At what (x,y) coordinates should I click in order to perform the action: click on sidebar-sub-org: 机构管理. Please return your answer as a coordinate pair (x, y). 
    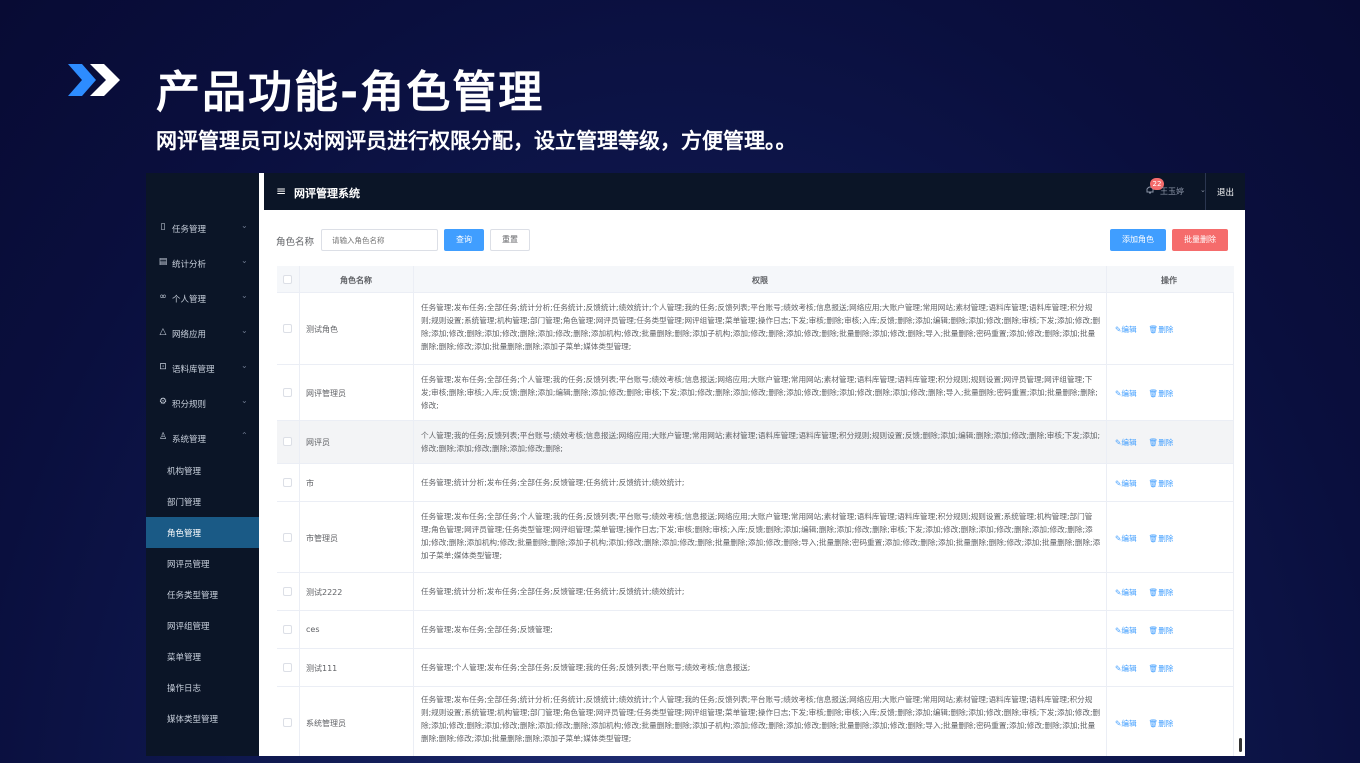
    Looking at the image, I should click on (202, 470).